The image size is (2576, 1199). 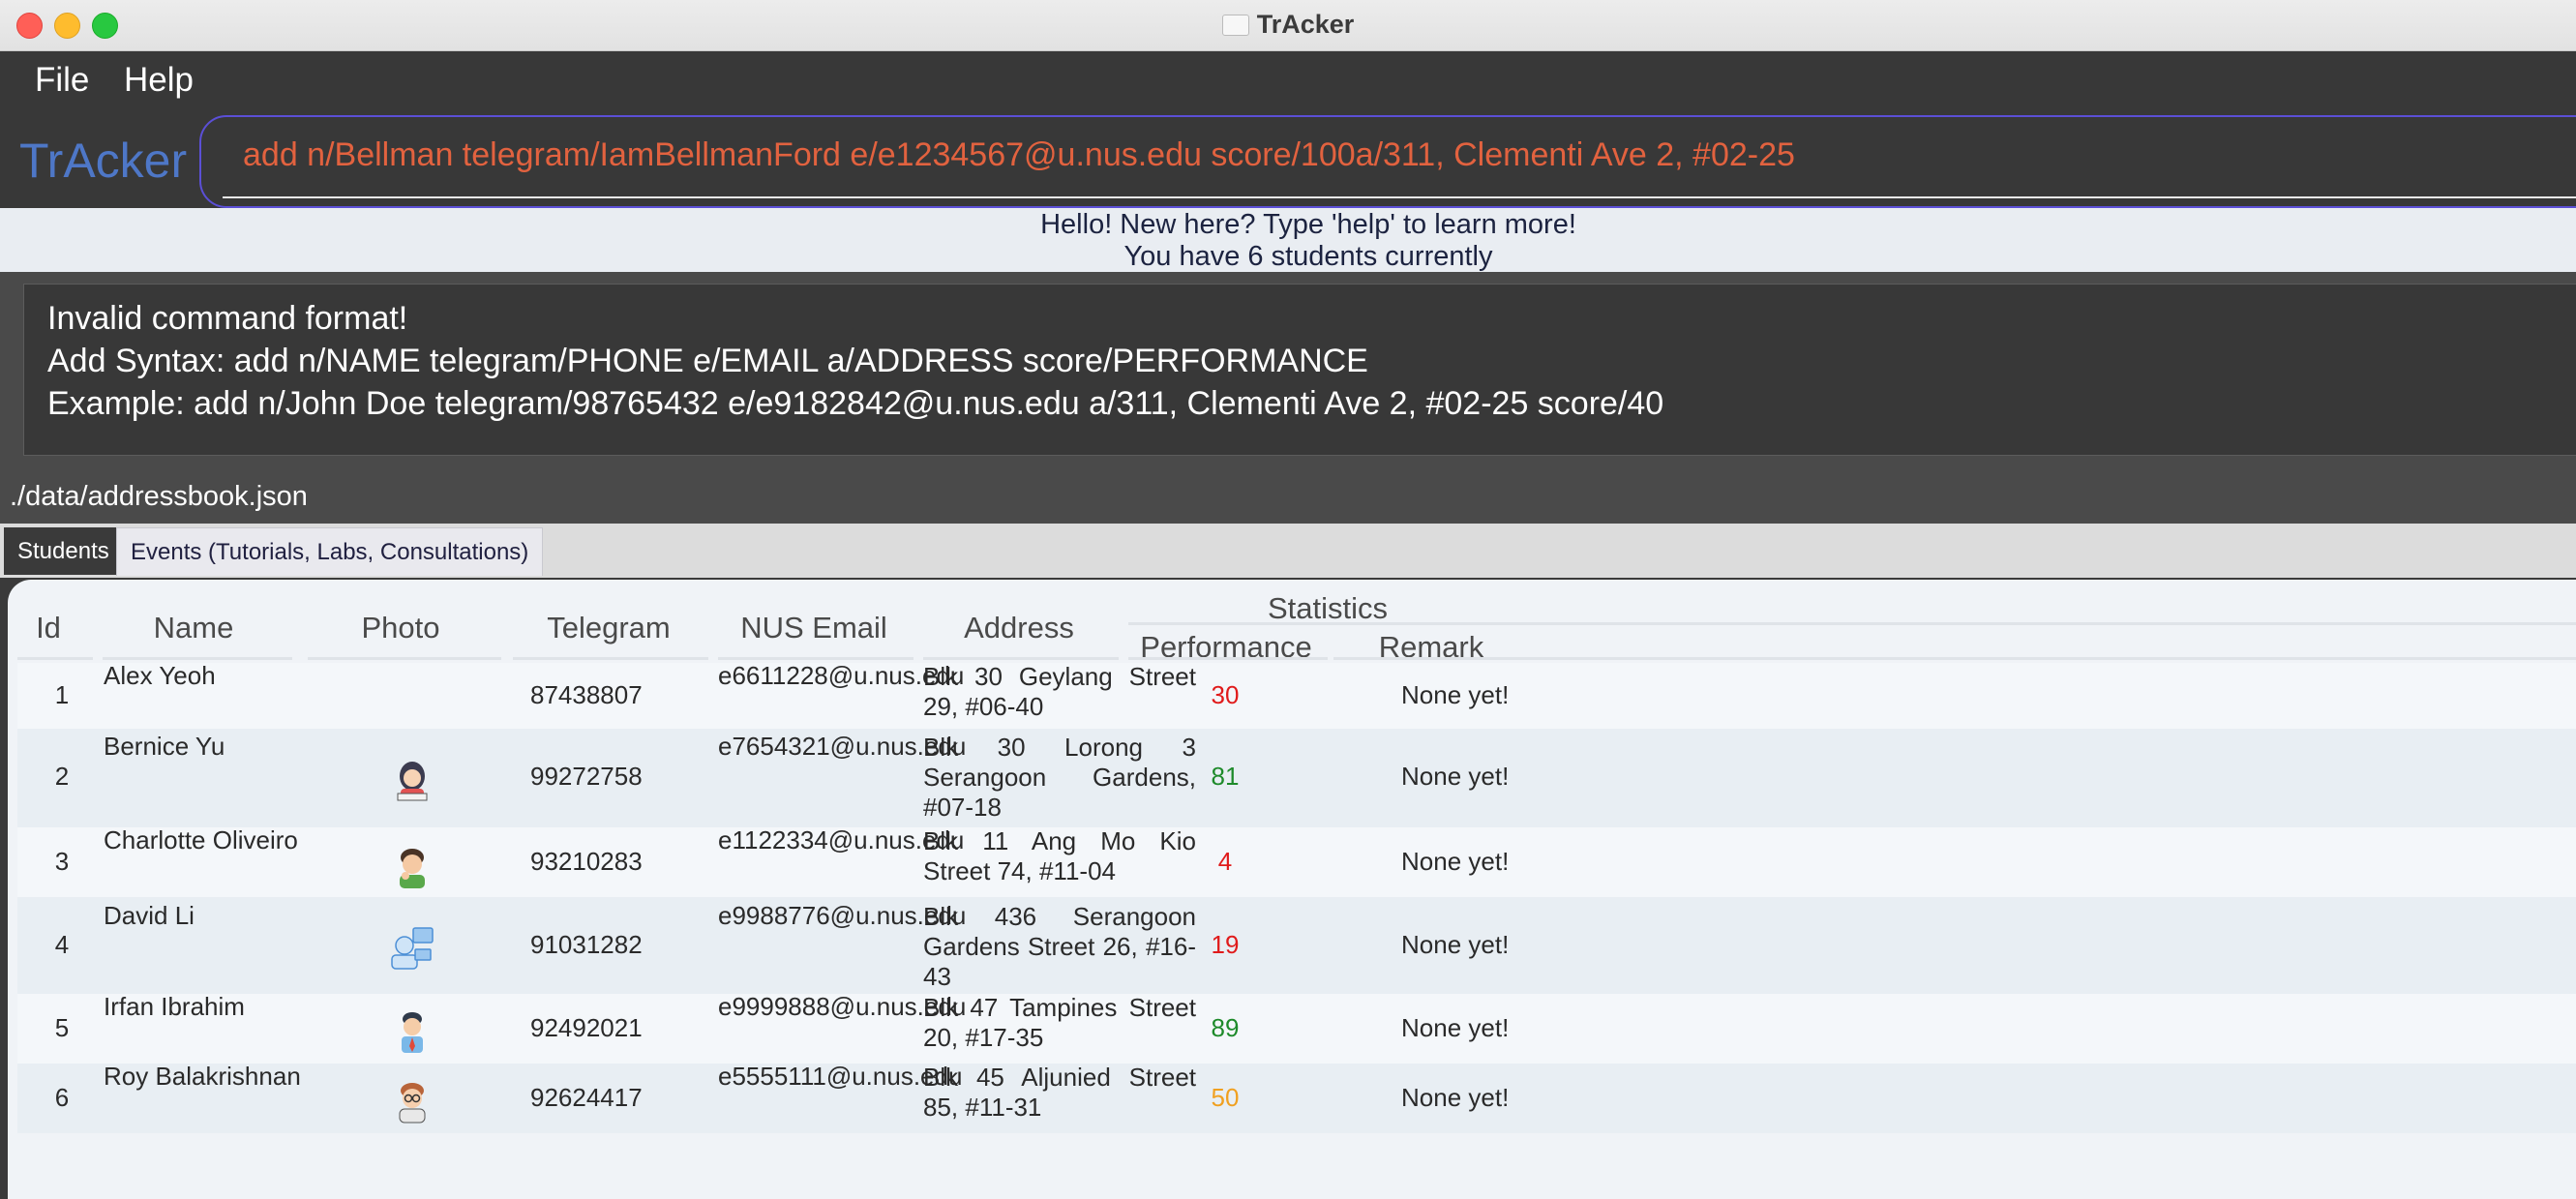 What do you see at coordinates (1059, 692) in the screenshot?
I see `cell-address: Blk 30 Geylang Street 29, #06-40` at bounding box center [1059, 692].